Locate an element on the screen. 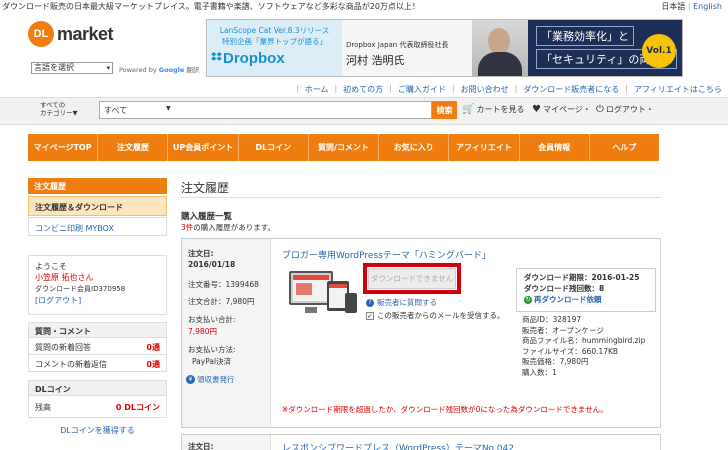 This screenshot has height=450, width=728. logo-mark: DL is located at coordinates (41, 34).